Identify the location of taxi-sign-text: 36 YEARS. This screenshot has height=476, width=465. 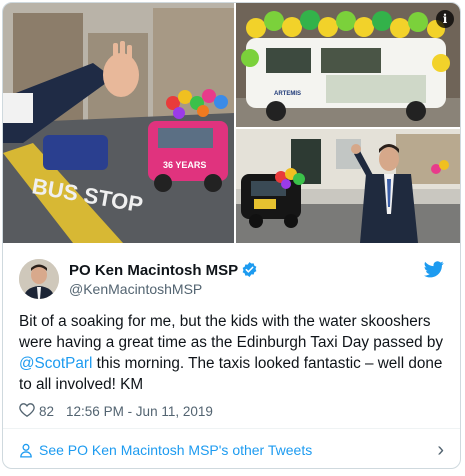
(184, 165).